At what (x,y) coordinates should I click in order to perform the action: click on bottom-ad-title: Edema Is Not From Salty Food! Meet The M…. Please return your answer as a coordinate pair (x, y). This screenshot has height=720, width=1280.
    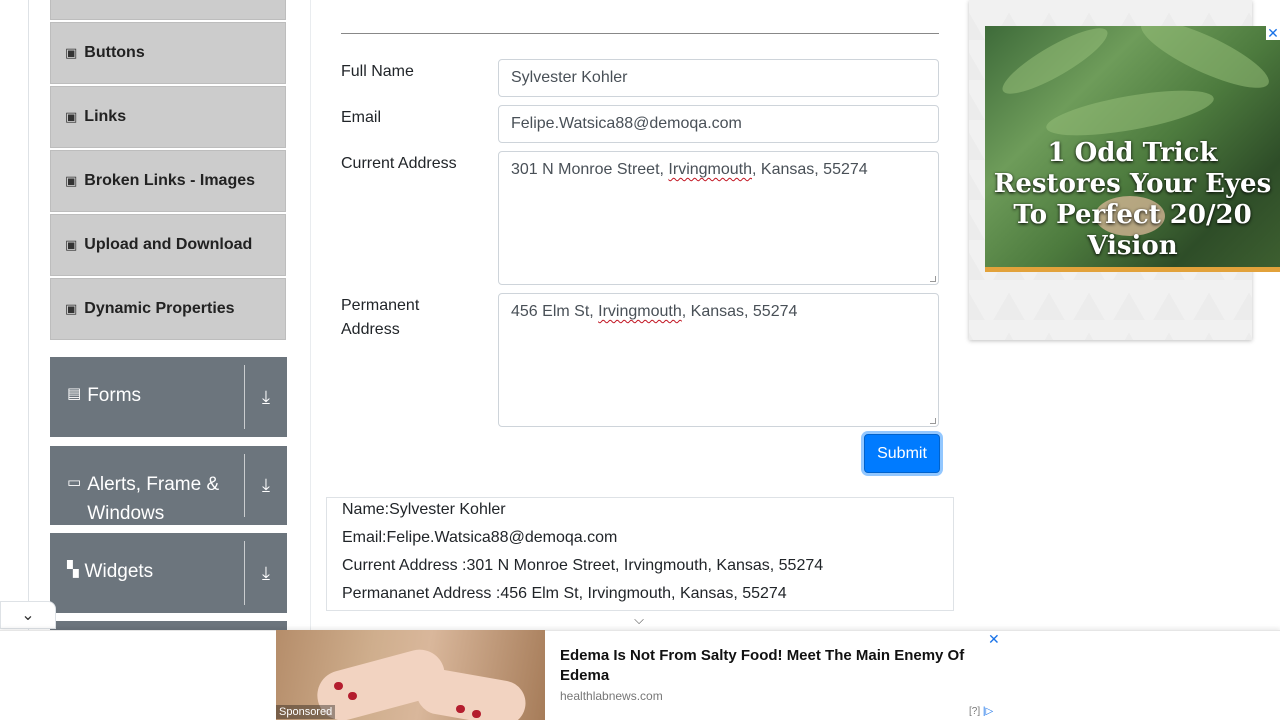
    Looking at the image, I should click on (780, 666).